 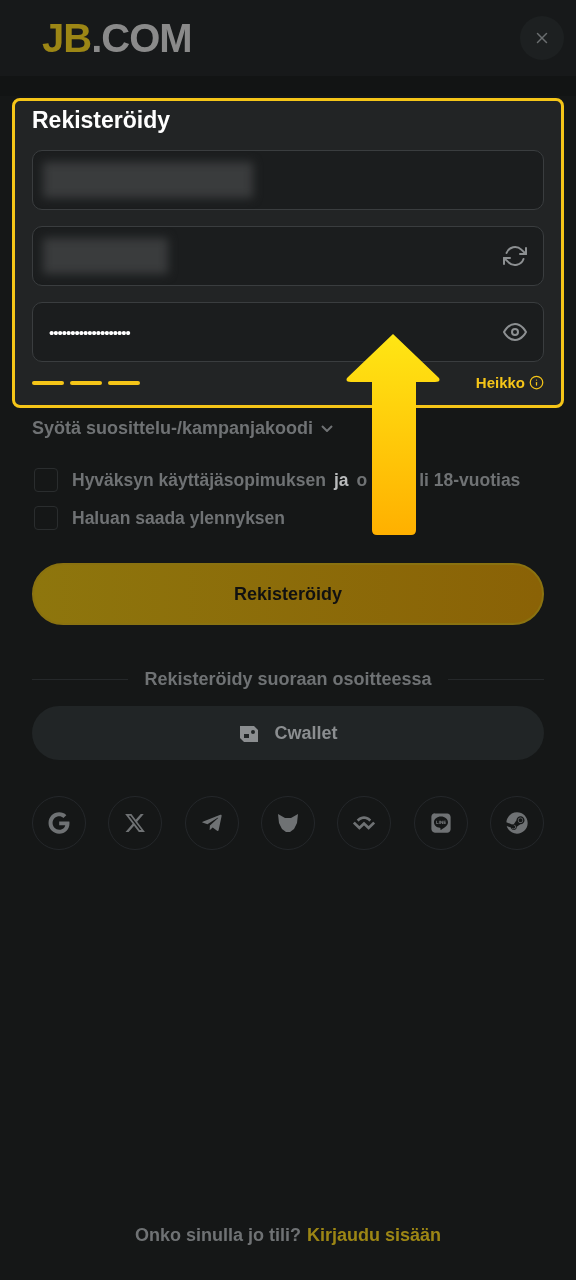 I want to click on checkbox-label: li 18-vuotias, so click(x=470, y=480).